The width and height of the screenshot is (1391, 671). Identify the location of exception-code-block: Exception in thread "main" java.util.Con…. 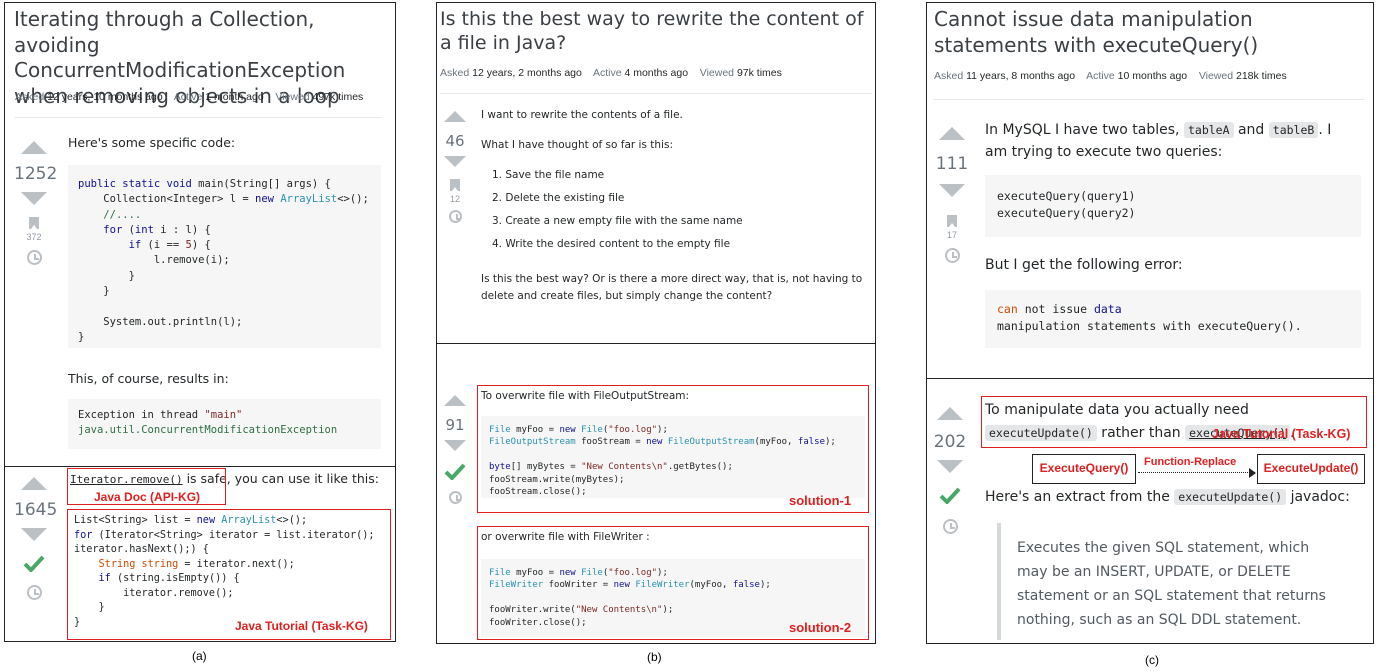
(224, 424).